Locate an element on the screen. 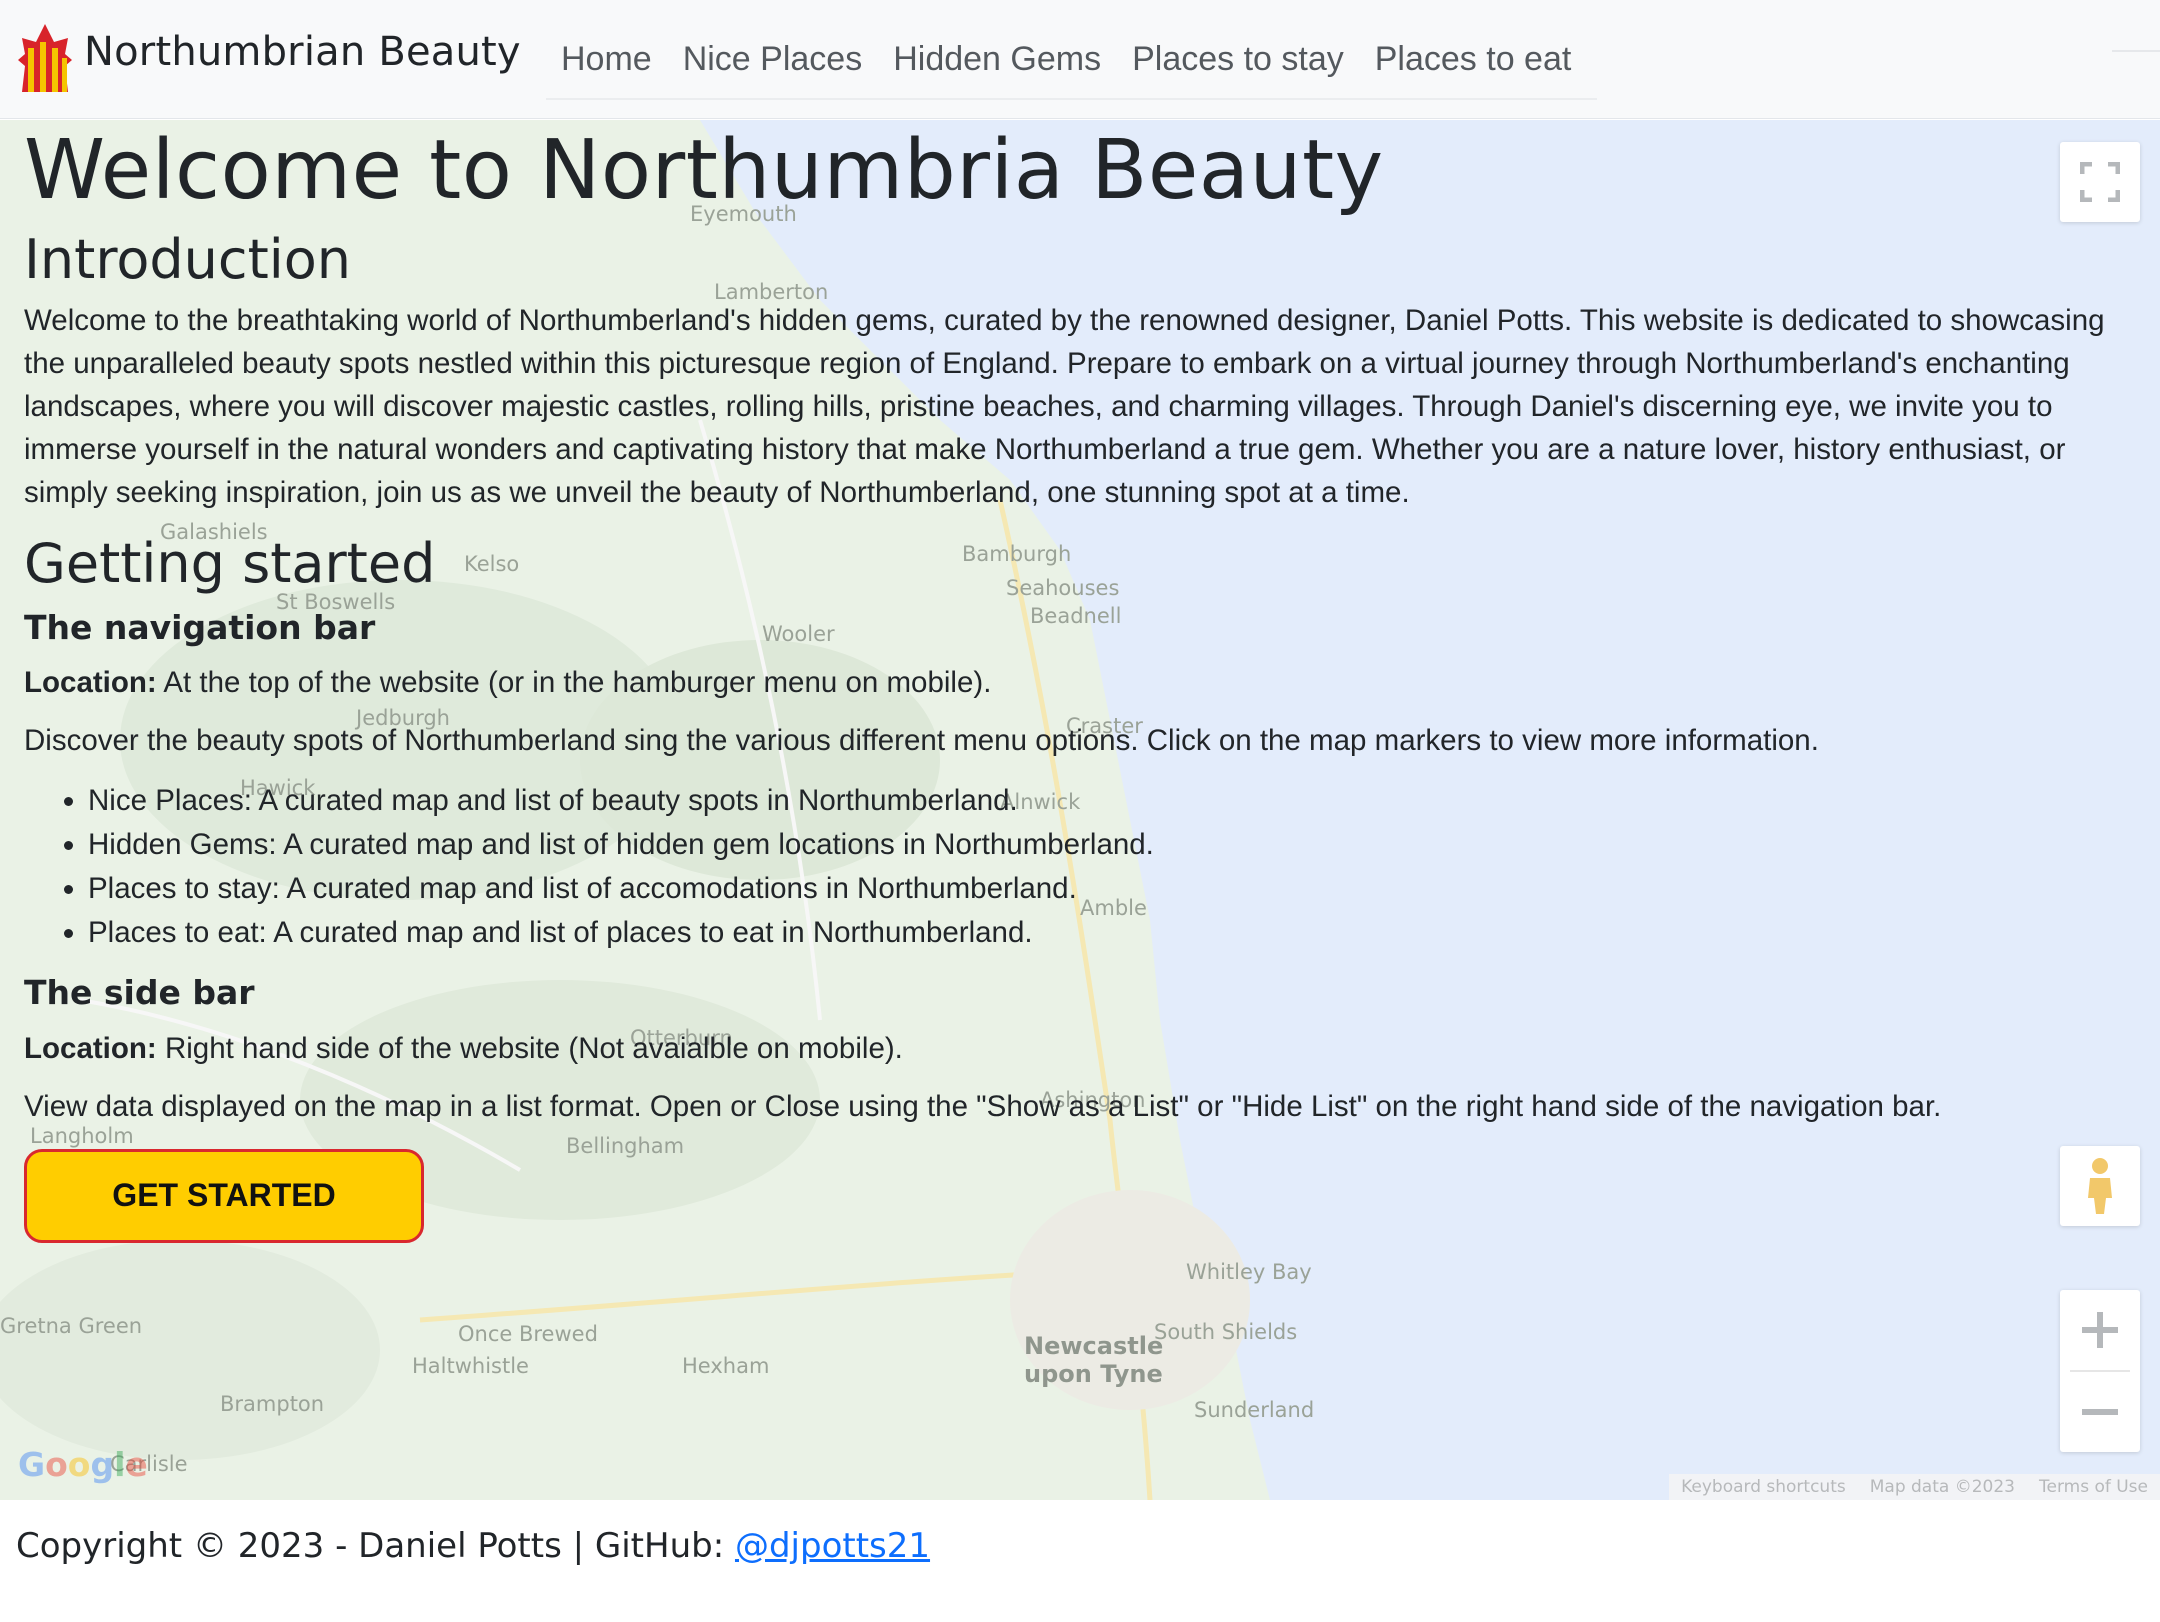 This screenshot has height=1622, width=2160. map-label: Gretna Green is located at coordinates (71, 1326).